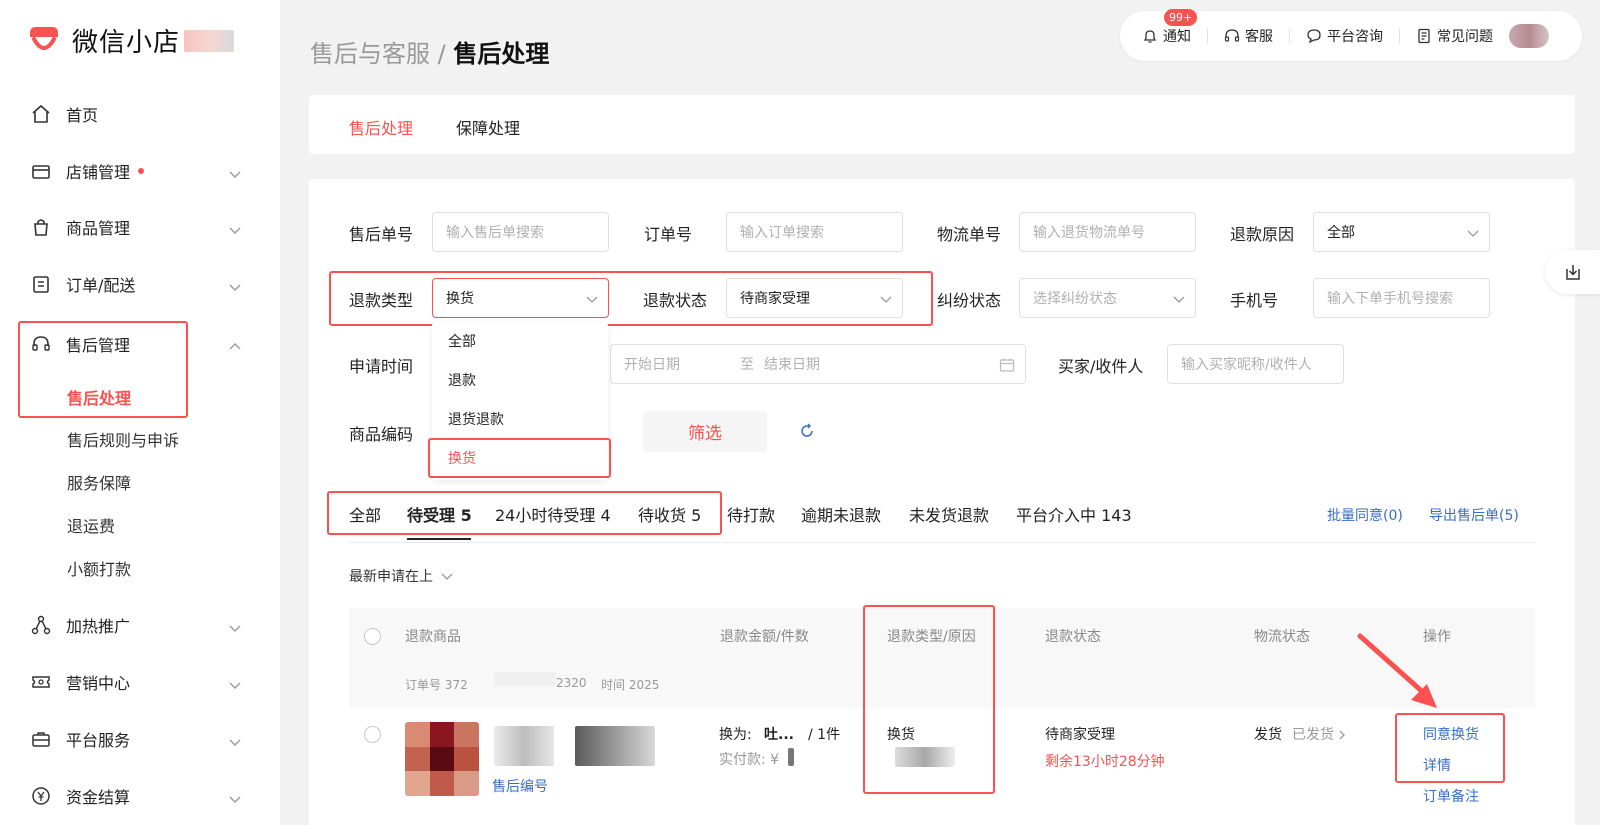 The width and height of the screenshot is (1600, 825). I want to click on order-note-button: 订单备注, so click(1451, 796).